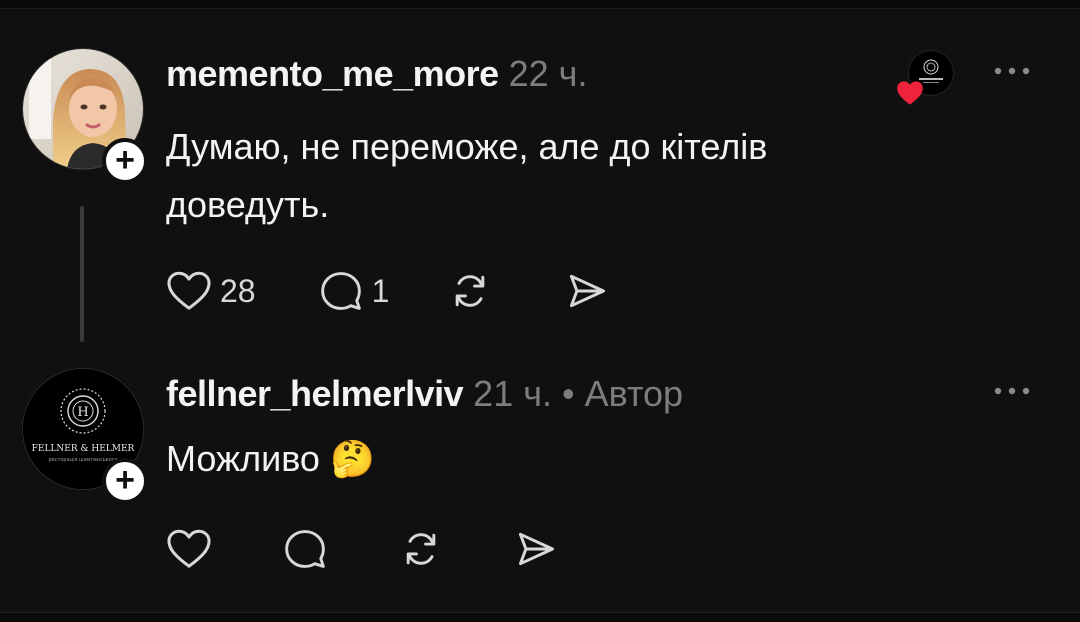 The width and height of the screenshot is (1080, 622). Describe the element at coordinates (243, 458) in the screenshot. I see `comment-text-content: Можливо` at that location.